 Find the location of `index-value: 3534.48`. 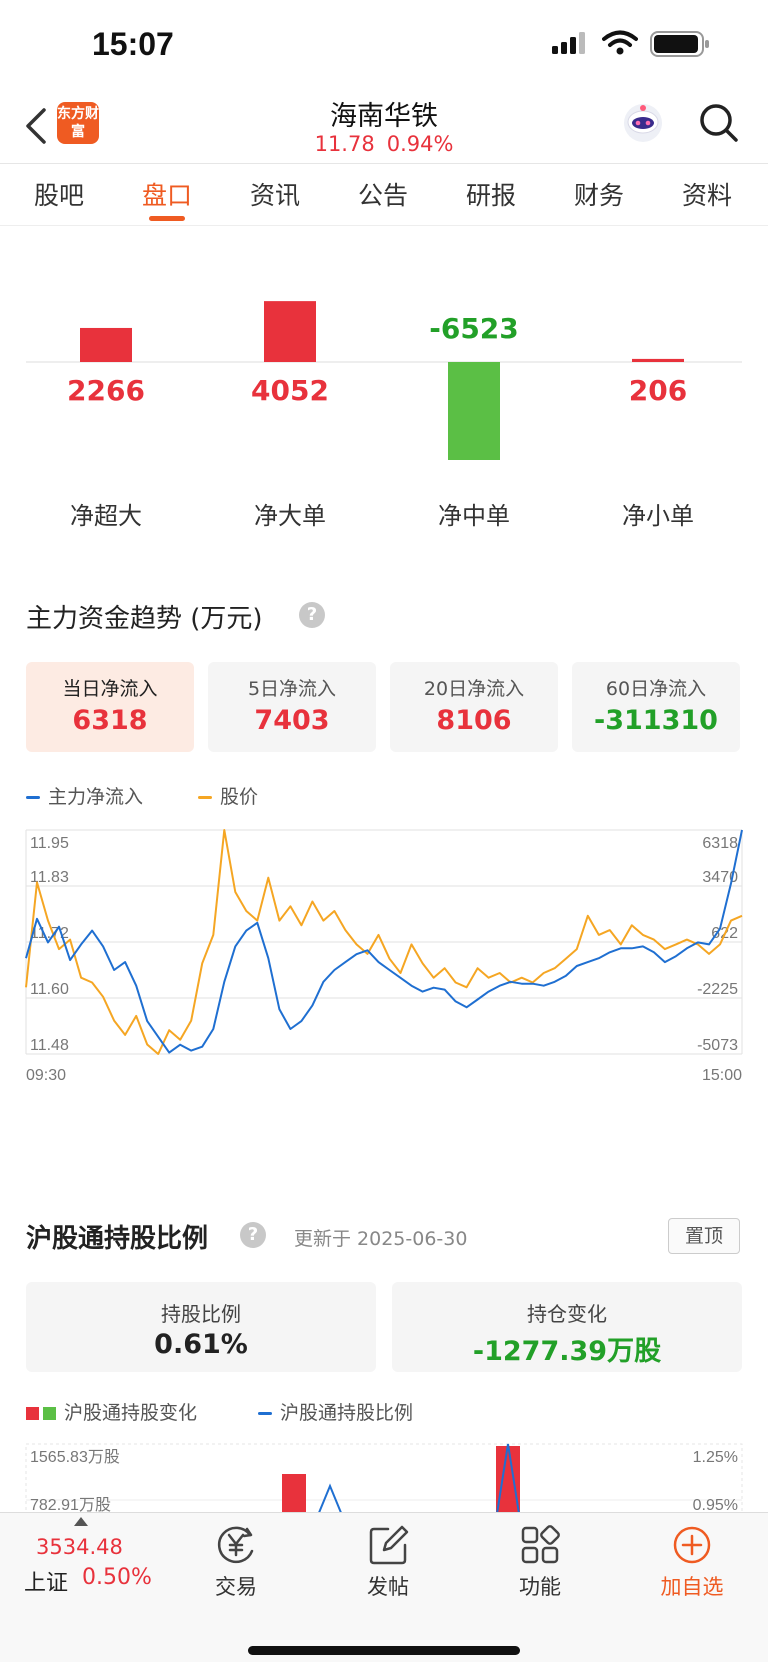

index-value: 3534.48 is located at coordinates (79, 1547).